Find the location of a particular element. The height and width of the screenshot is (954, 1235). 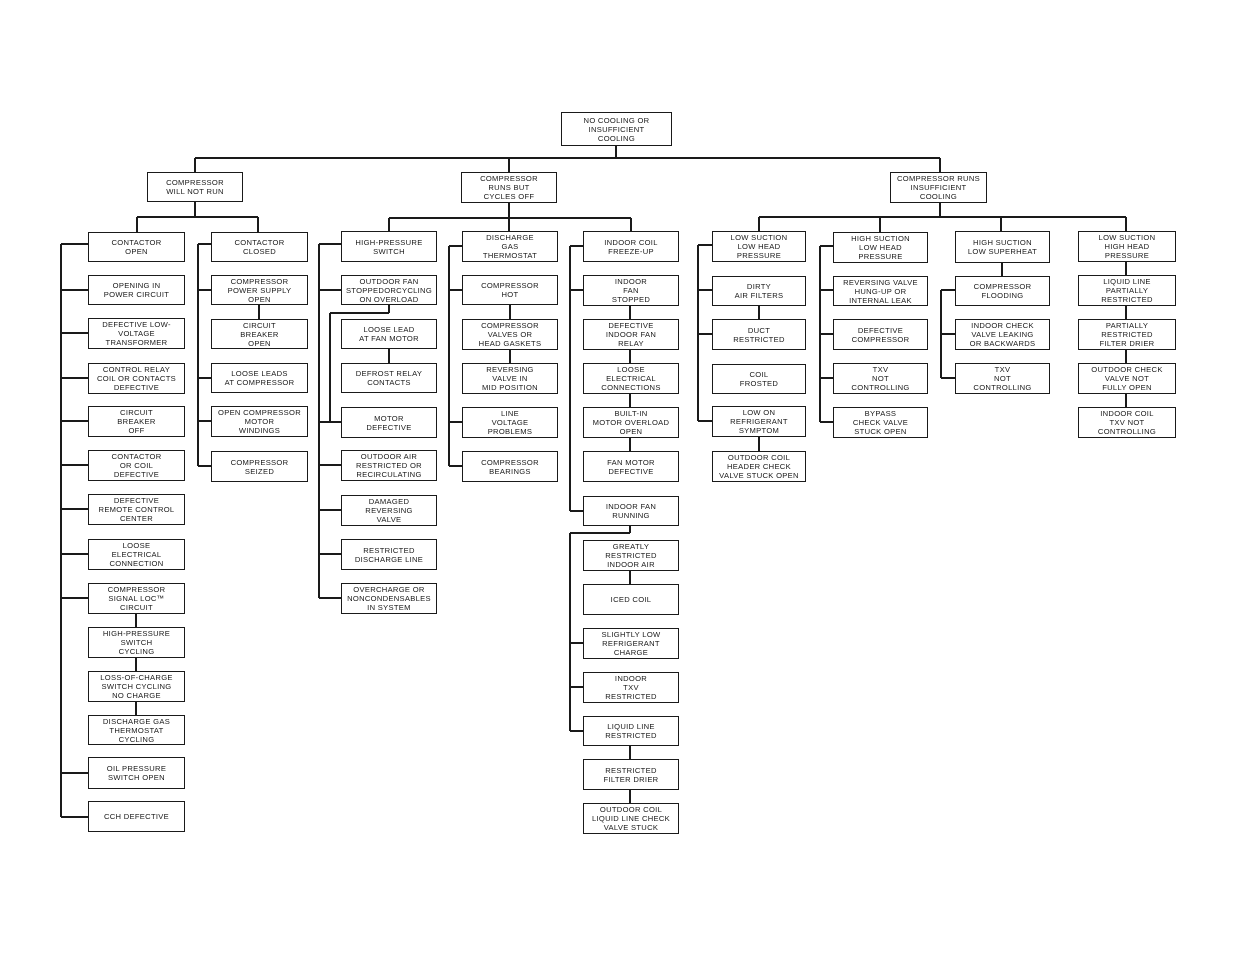

node-open-compressor-windings: OPEN COMPRESSOR MOTOR WINDINGS is located at coordinates (259, 421).